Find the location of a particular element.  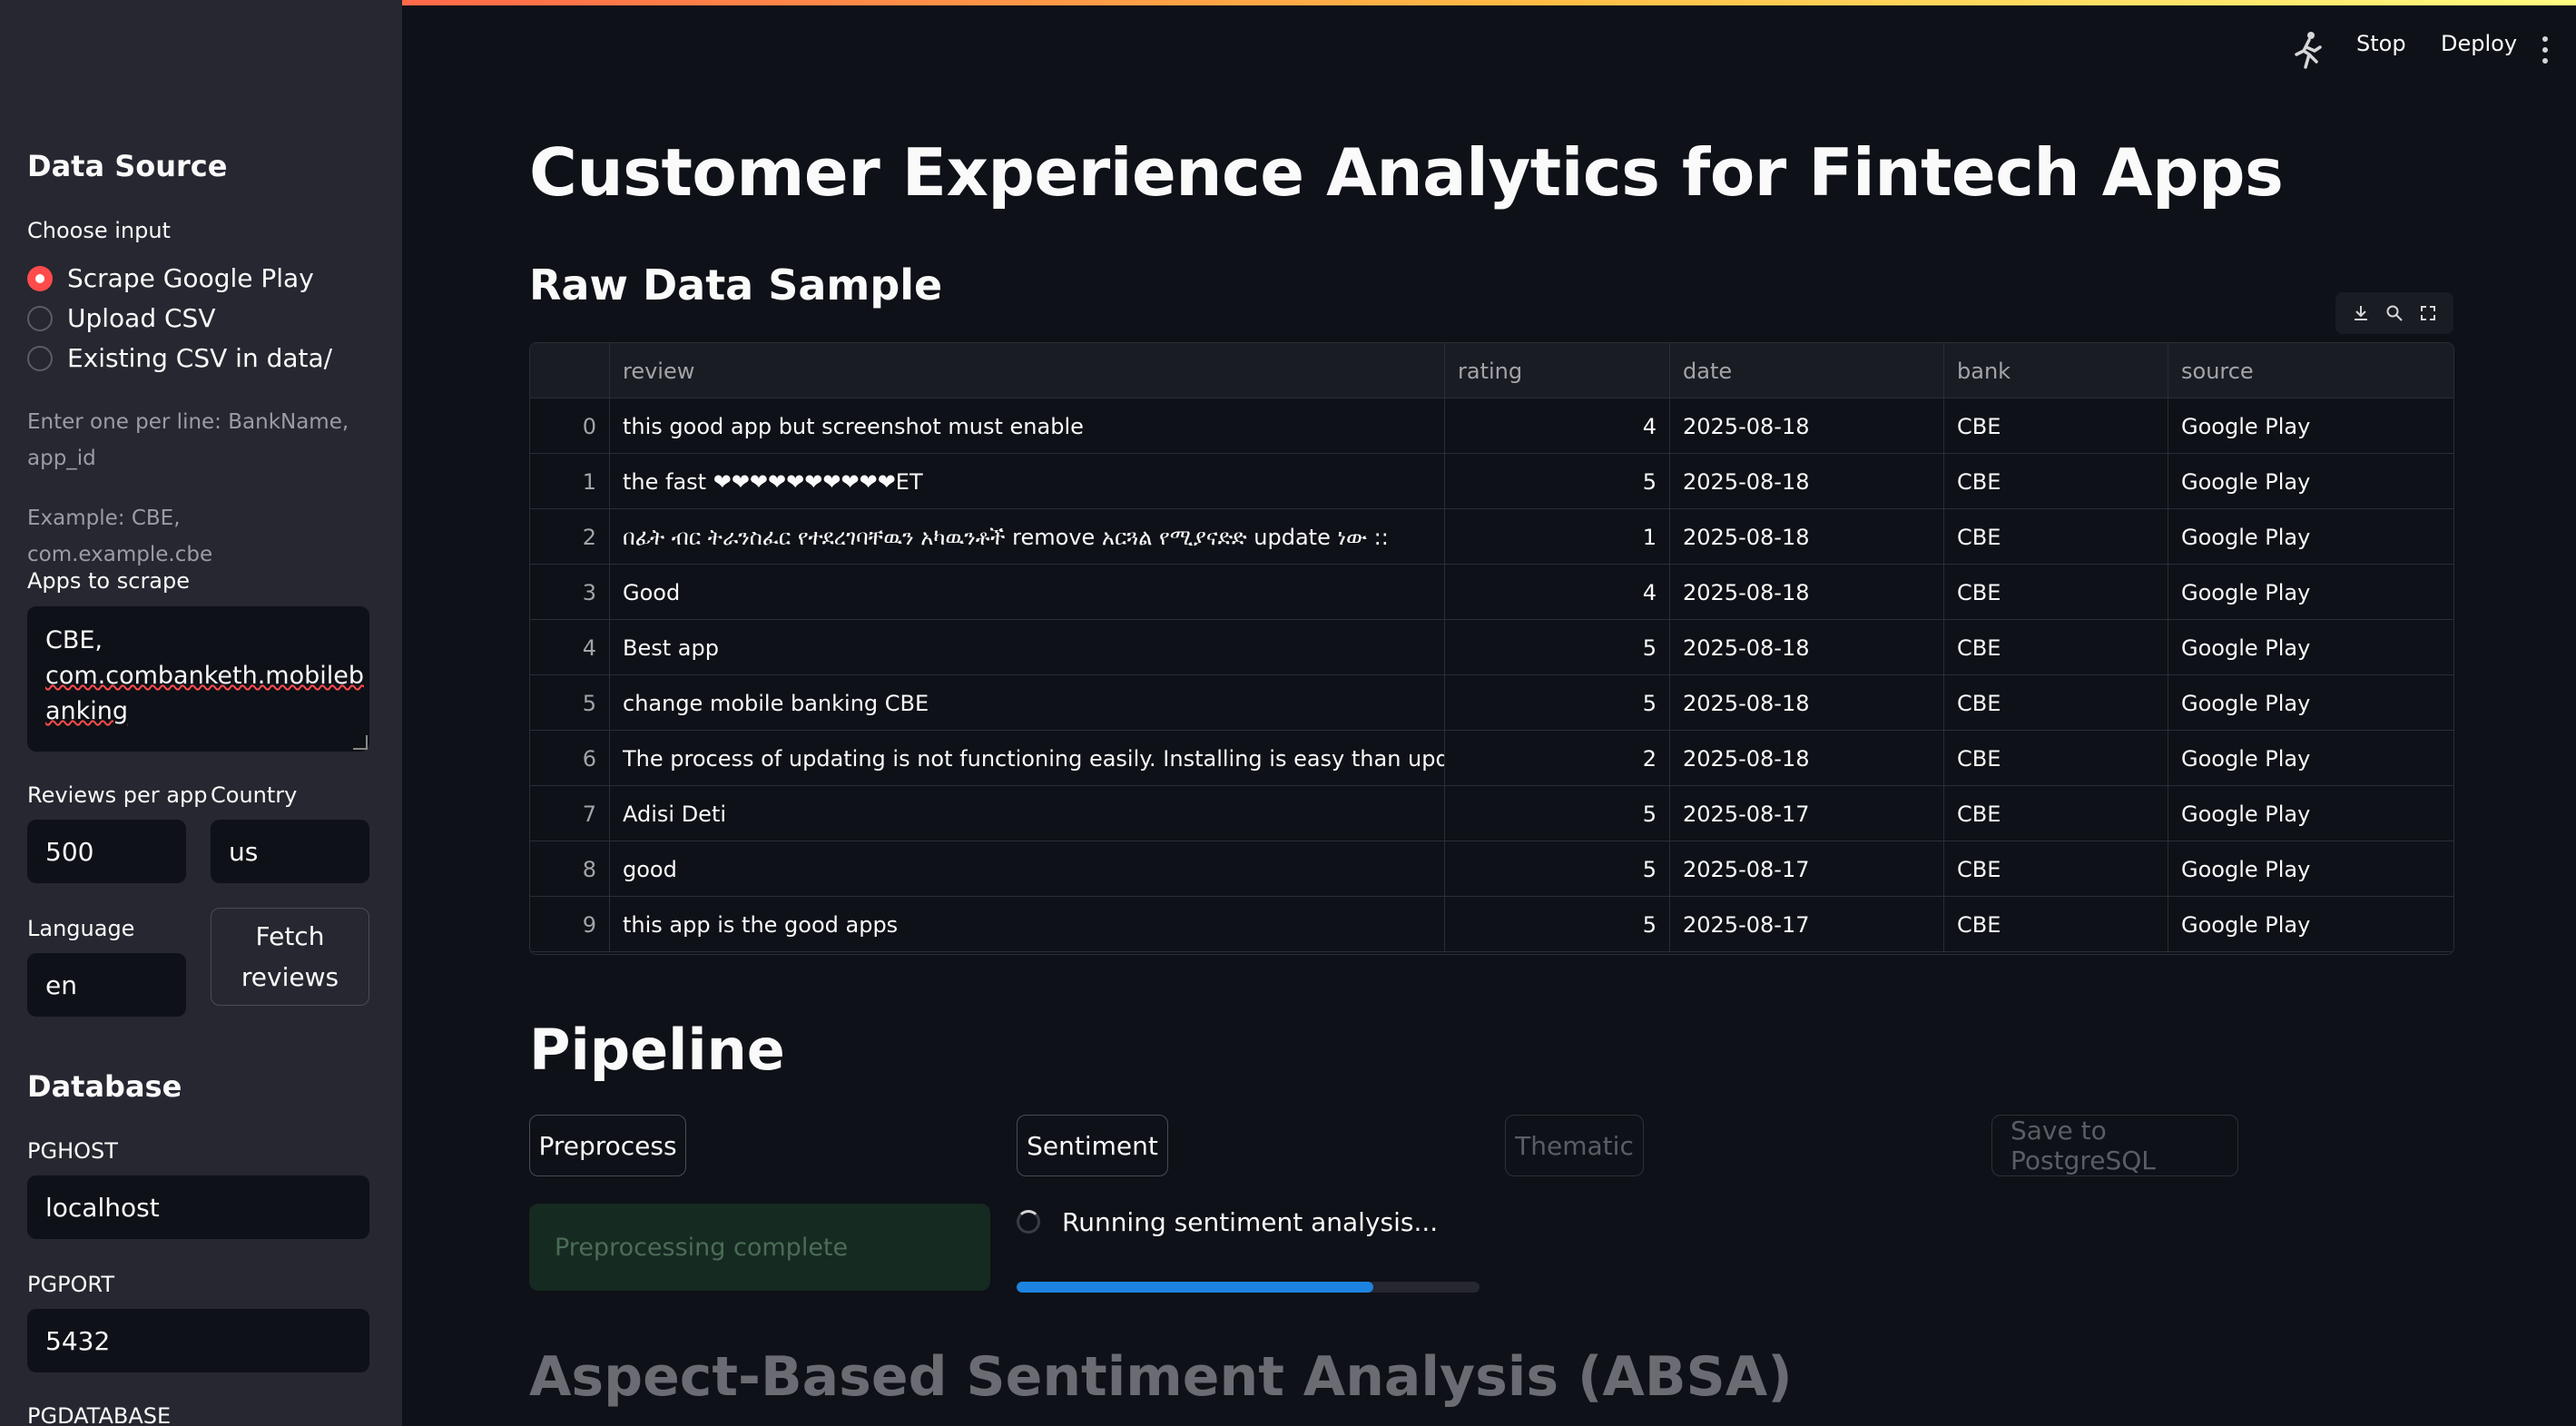

table-toolbar is located at coordinates (2394, 313).